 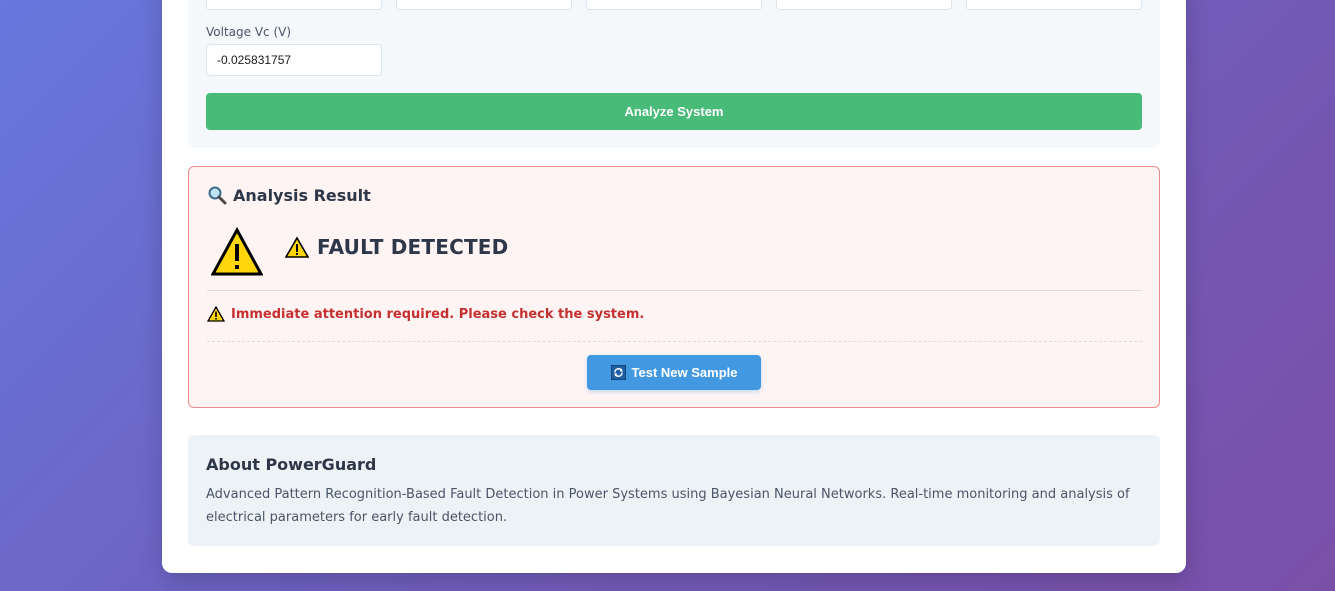 I want to click on fault-status: FAULT DETECTED, so click(x=396, y=247).